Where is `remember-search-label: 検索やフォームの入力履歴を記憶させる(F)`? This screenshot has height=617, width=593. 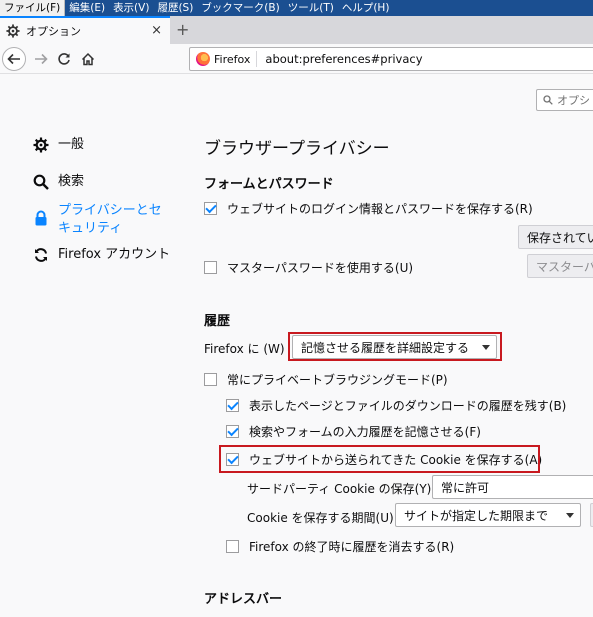
remember-search-label: 検索やフォームの入力履歴を記憶させる(F) is located at coordinates (365, 432).